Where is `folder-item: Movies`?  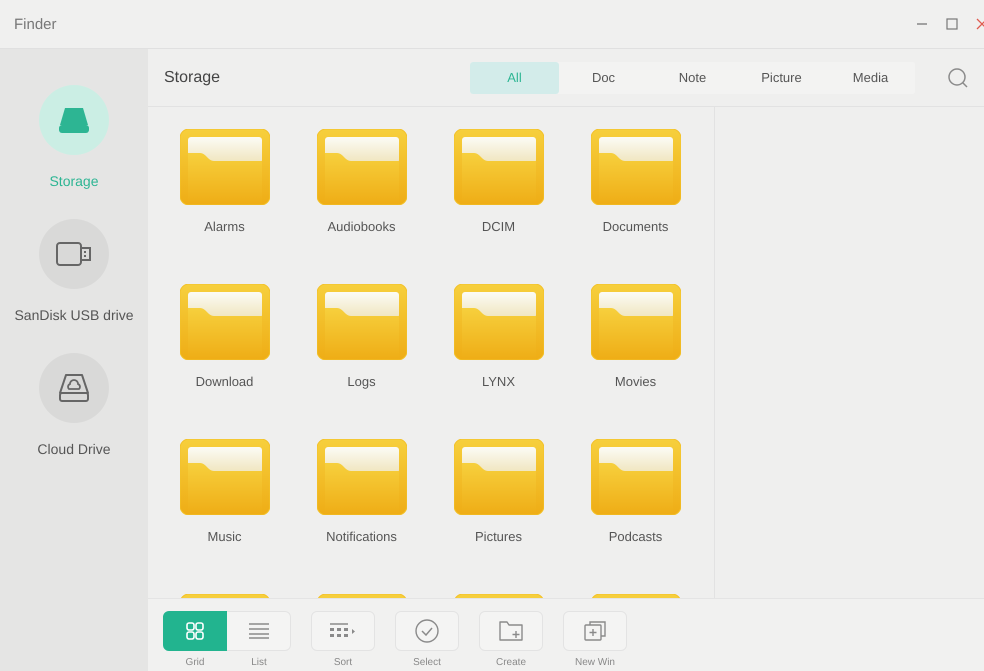 folder-item: Movies is located at coordinates (635, 336).